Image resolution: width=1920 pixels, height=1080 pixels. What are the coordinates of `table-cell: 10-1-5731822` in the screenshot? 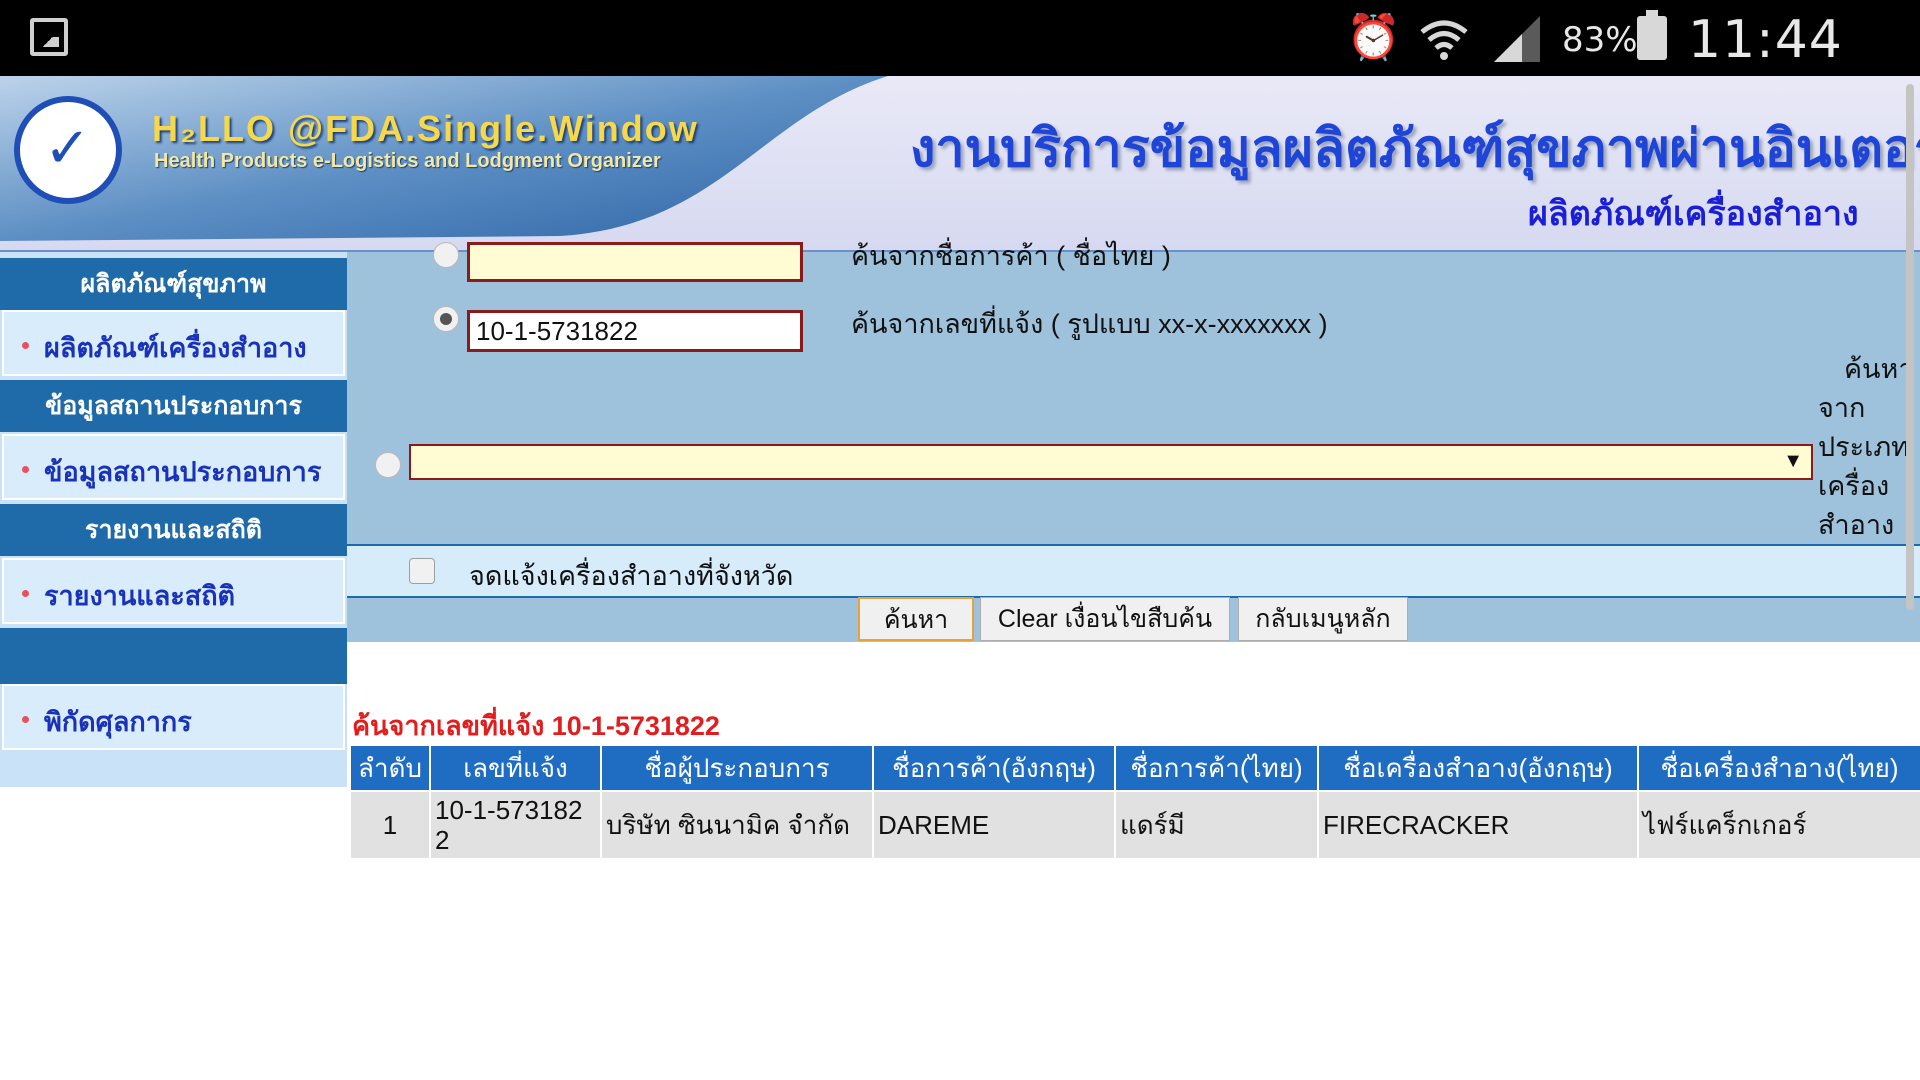 It's located at (515, 825).